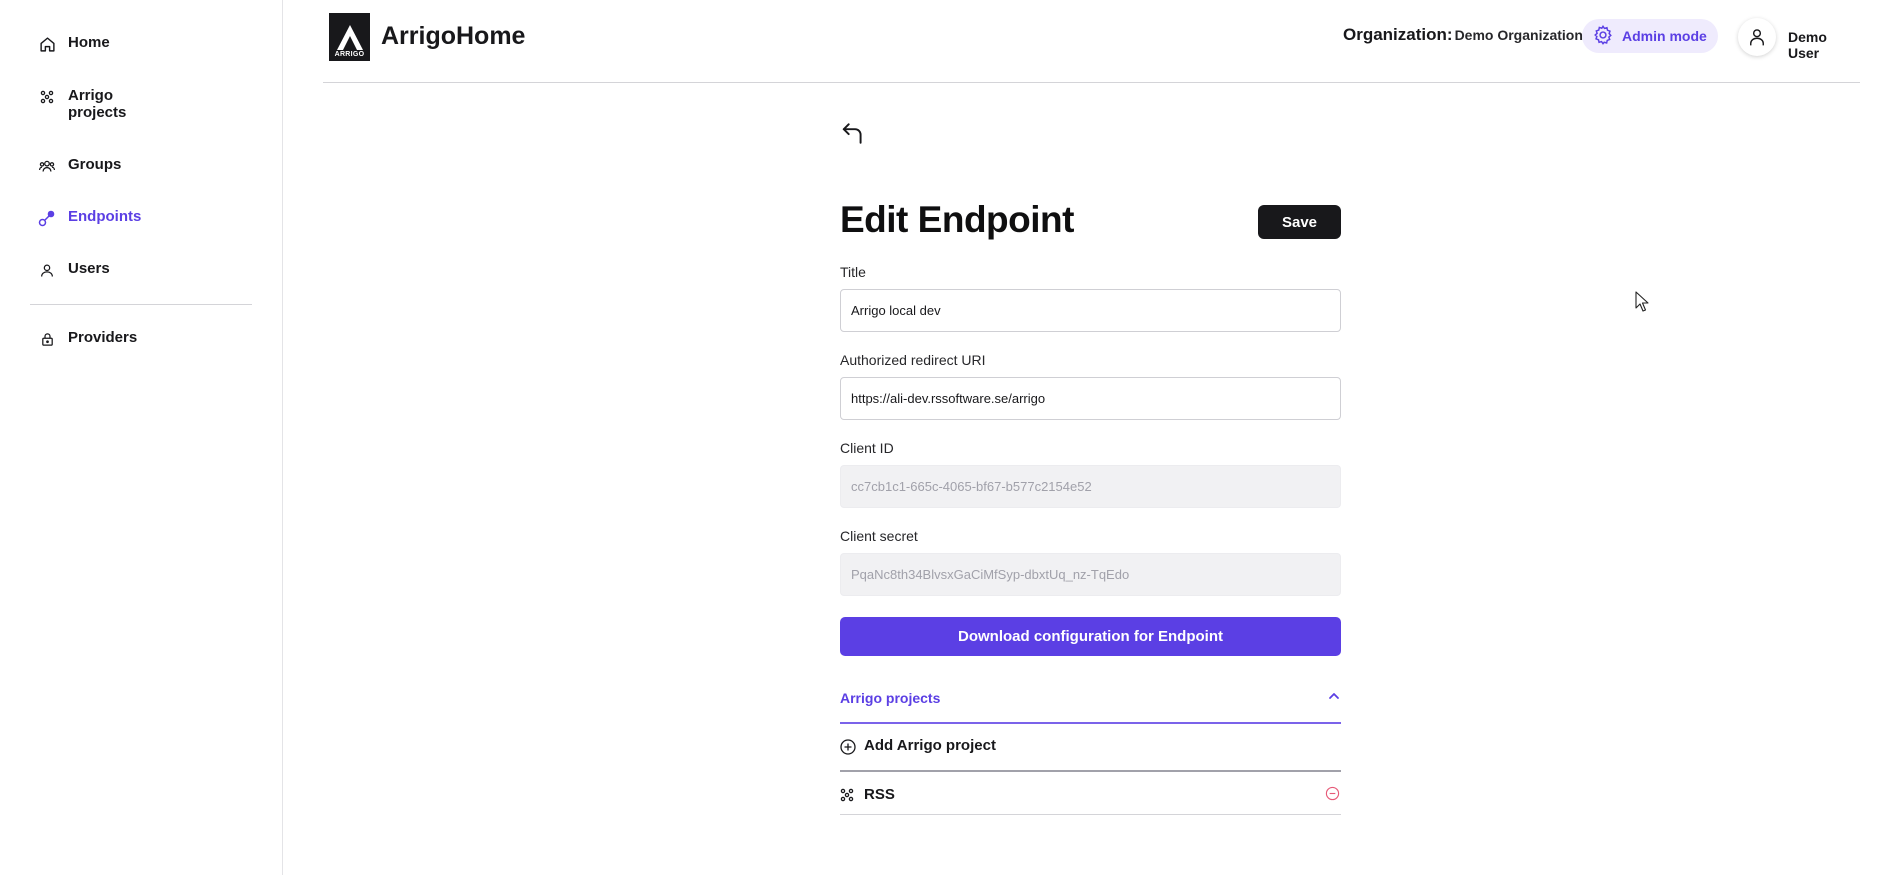  Describe the element at coordinates (97, 104) in the screenshot. I see `sidebar-item-label: Arrigo projects` at that location.